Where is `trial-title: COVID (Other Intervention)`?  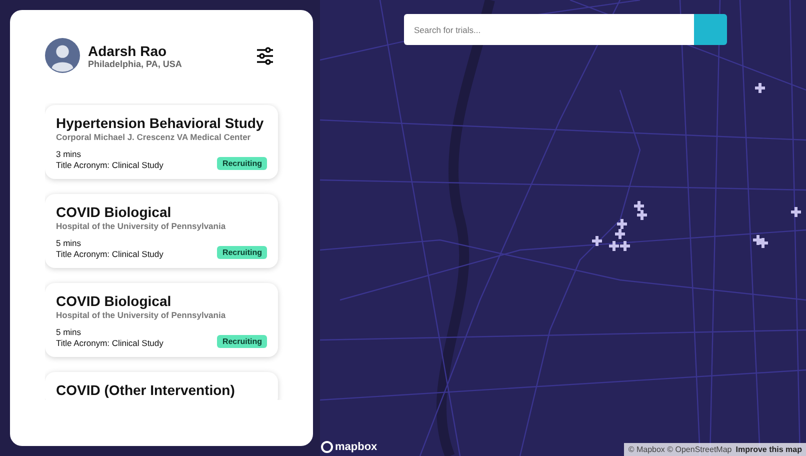
trial-title: COVID (Other Intervention) is located at coordinates (146, 390).